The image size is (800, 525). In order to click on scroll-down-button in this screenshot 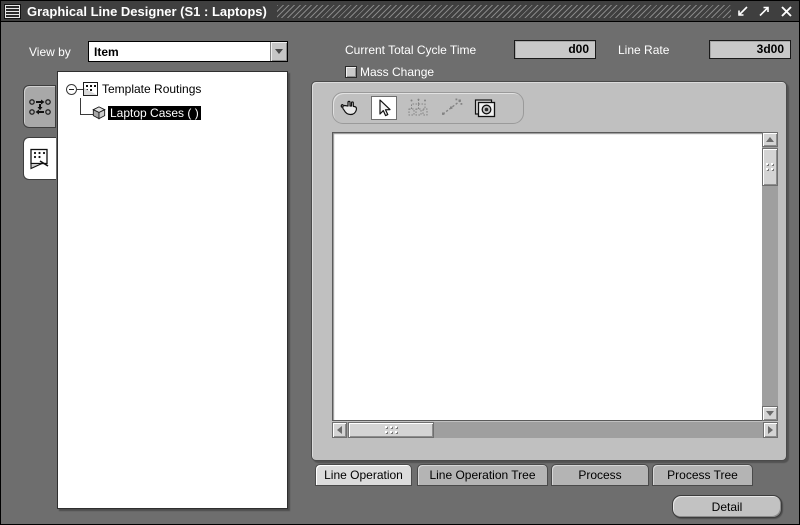, I will do `click(770, 413)`.